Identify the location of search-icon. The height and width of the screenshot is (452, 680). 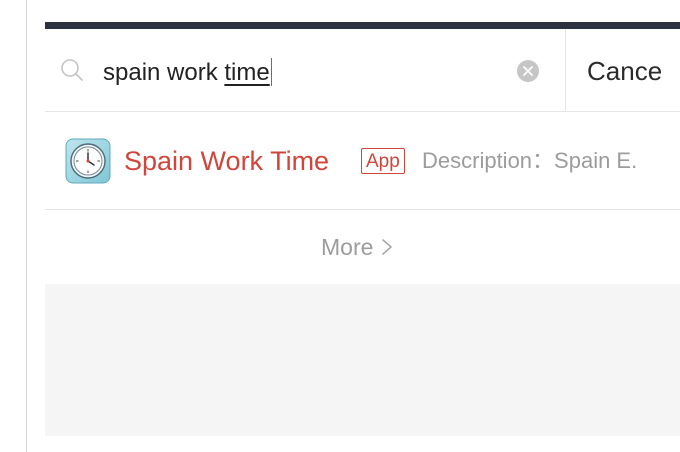
(72, 70).